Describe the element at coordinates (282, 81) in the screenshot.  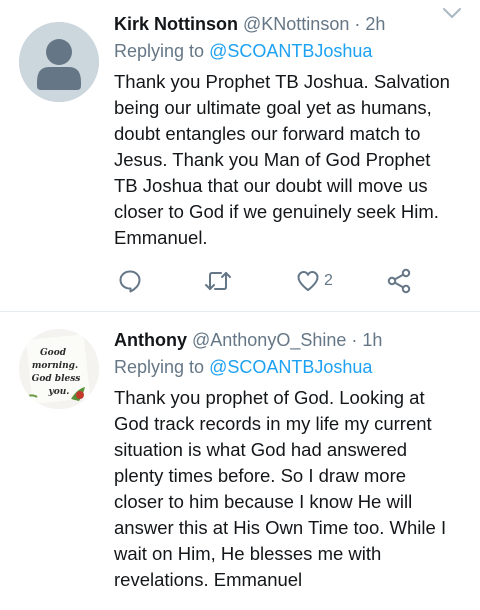
I see `tweet-text-line: Thank you Prophet TB Joshua. Salvation` at that location.